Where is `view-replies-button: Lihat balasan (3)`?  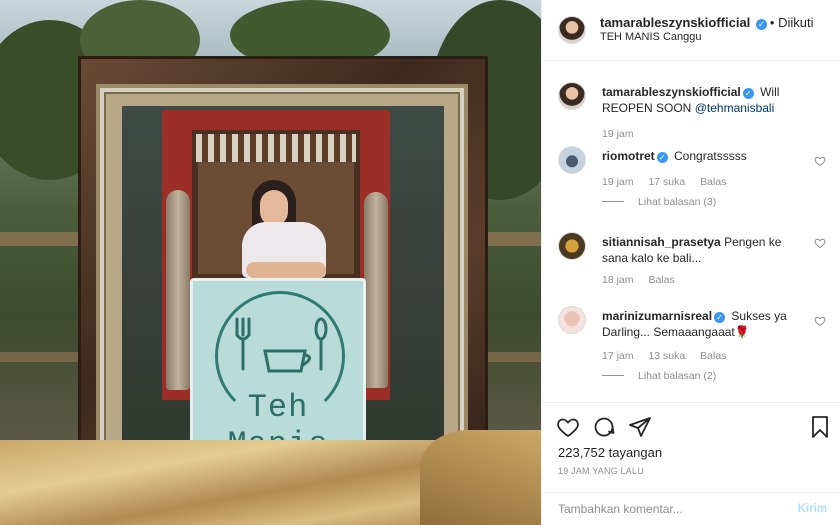
view-replies-button: Lihat balasan (3) is located at coordinates (659, 202).